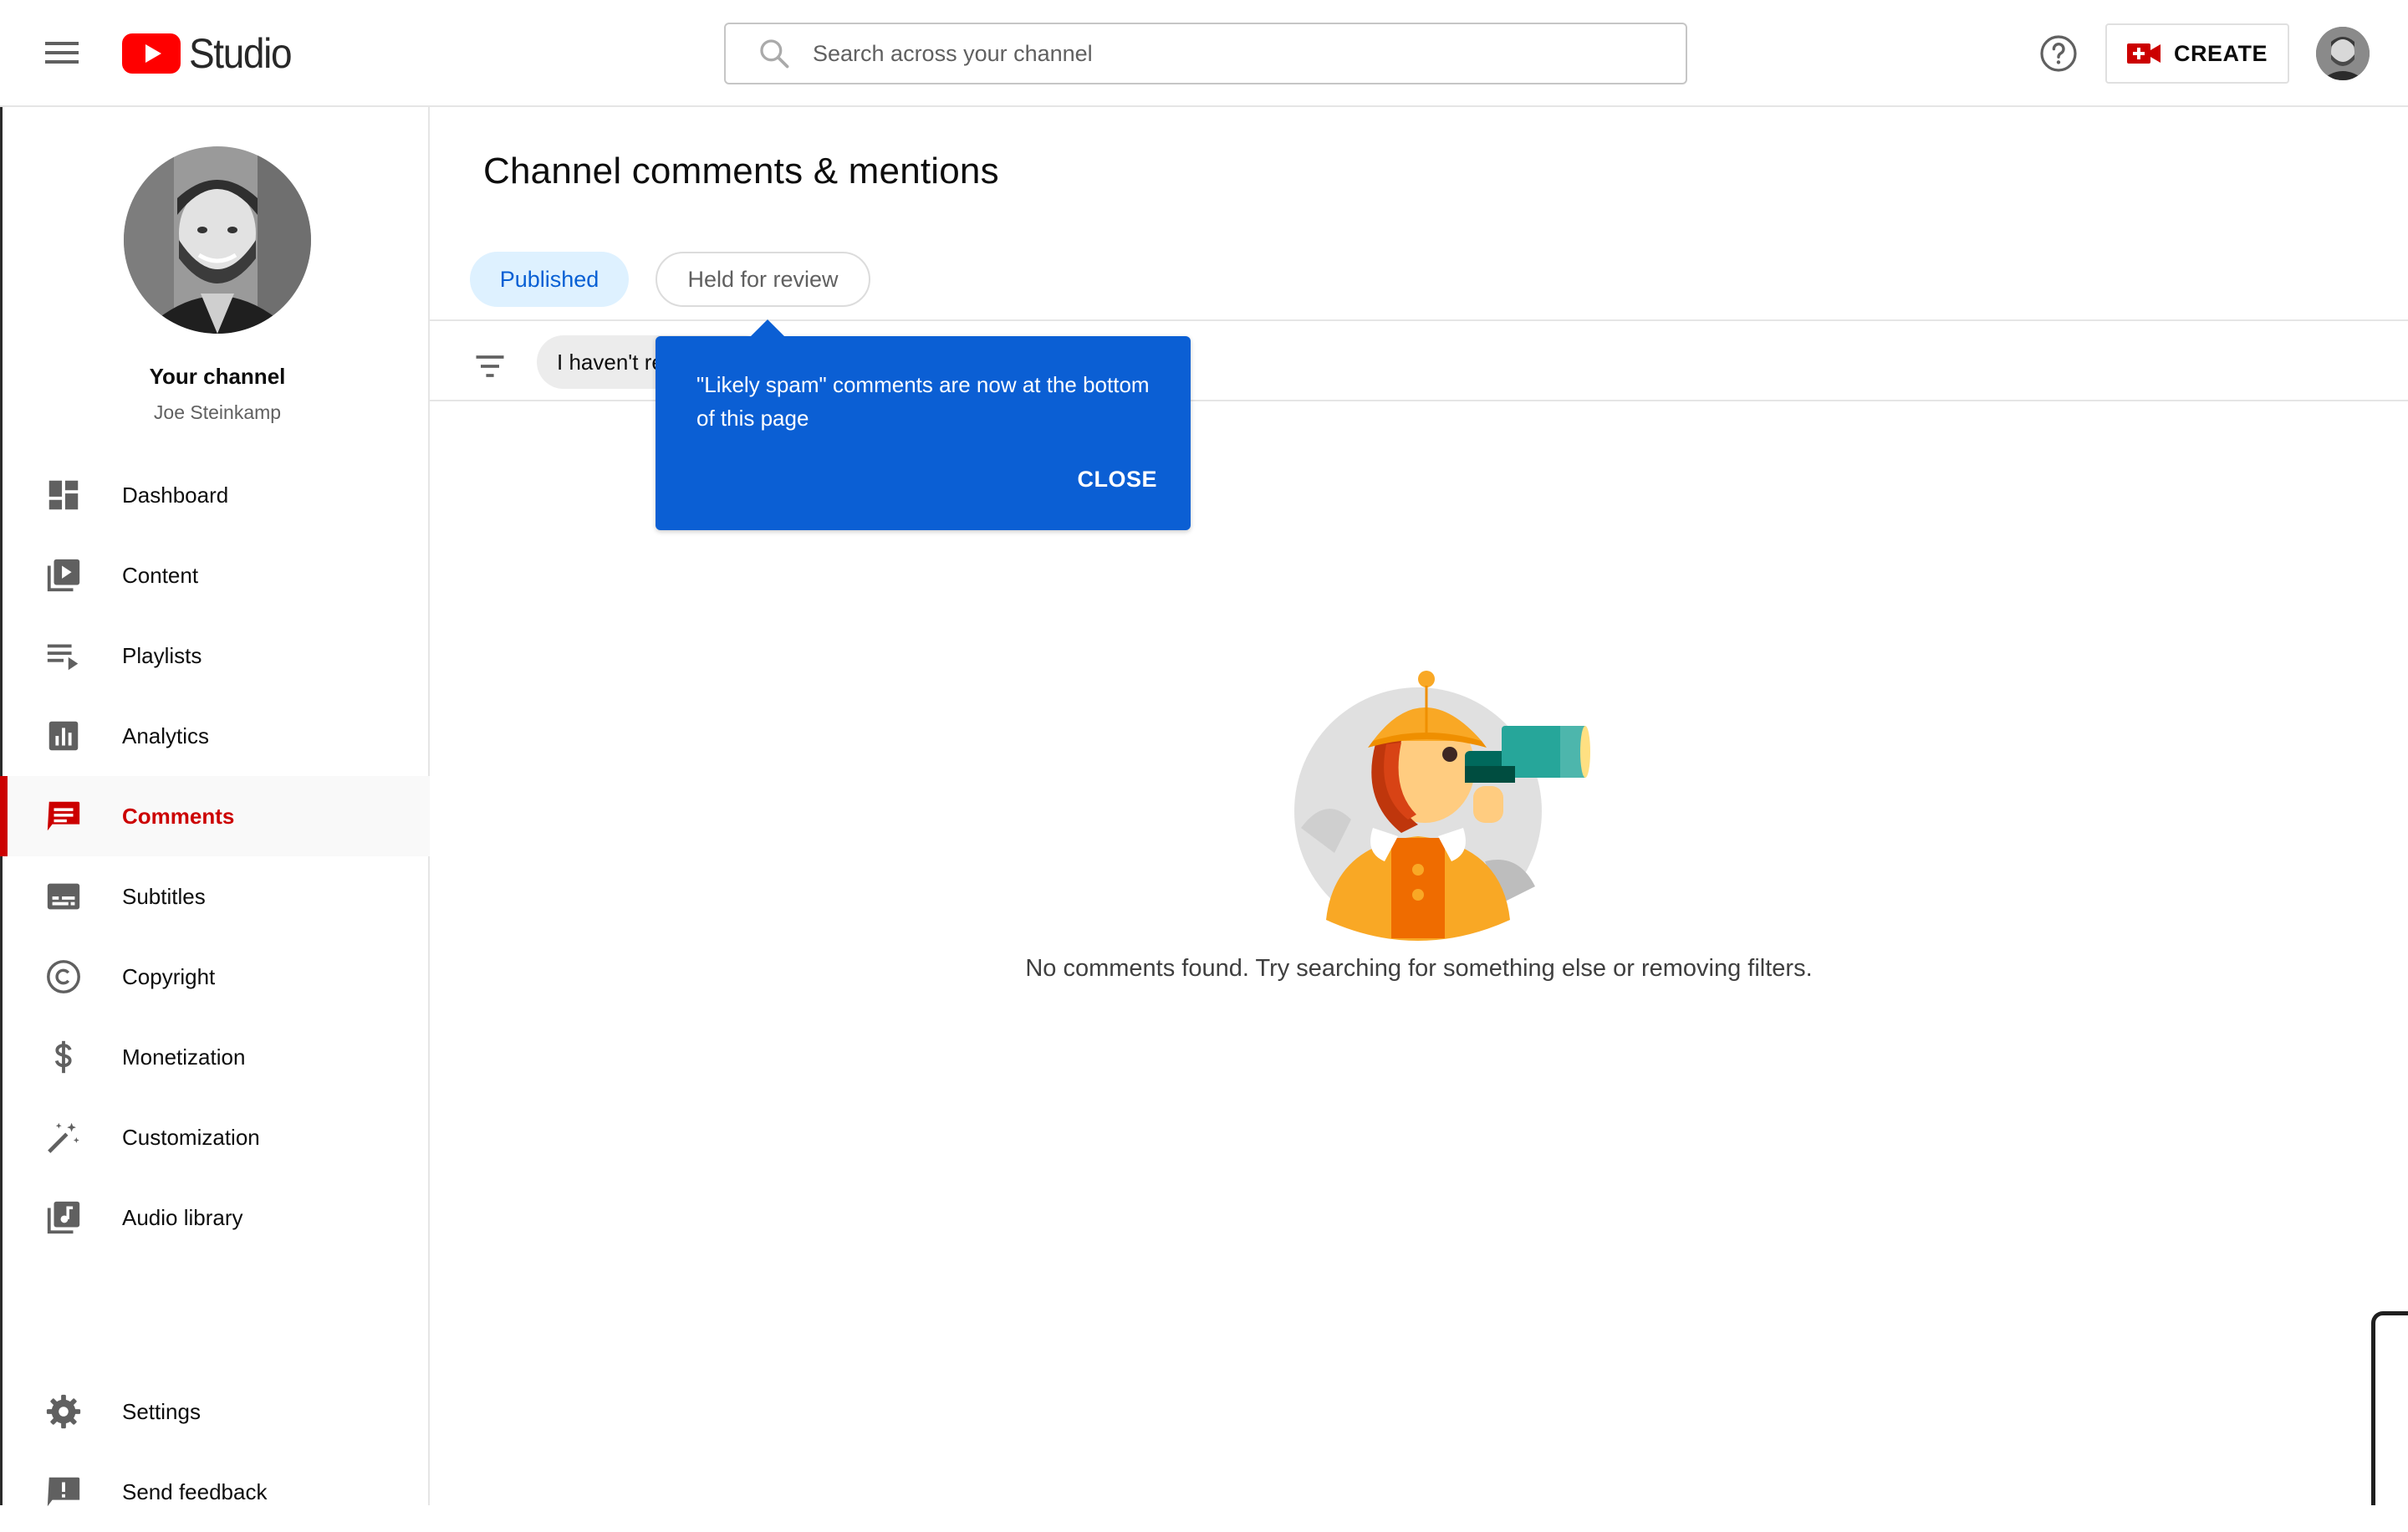 The image size is (2408, 1532). I want to click on sidebar-item-copyright: Copyright, so click(217, 977).